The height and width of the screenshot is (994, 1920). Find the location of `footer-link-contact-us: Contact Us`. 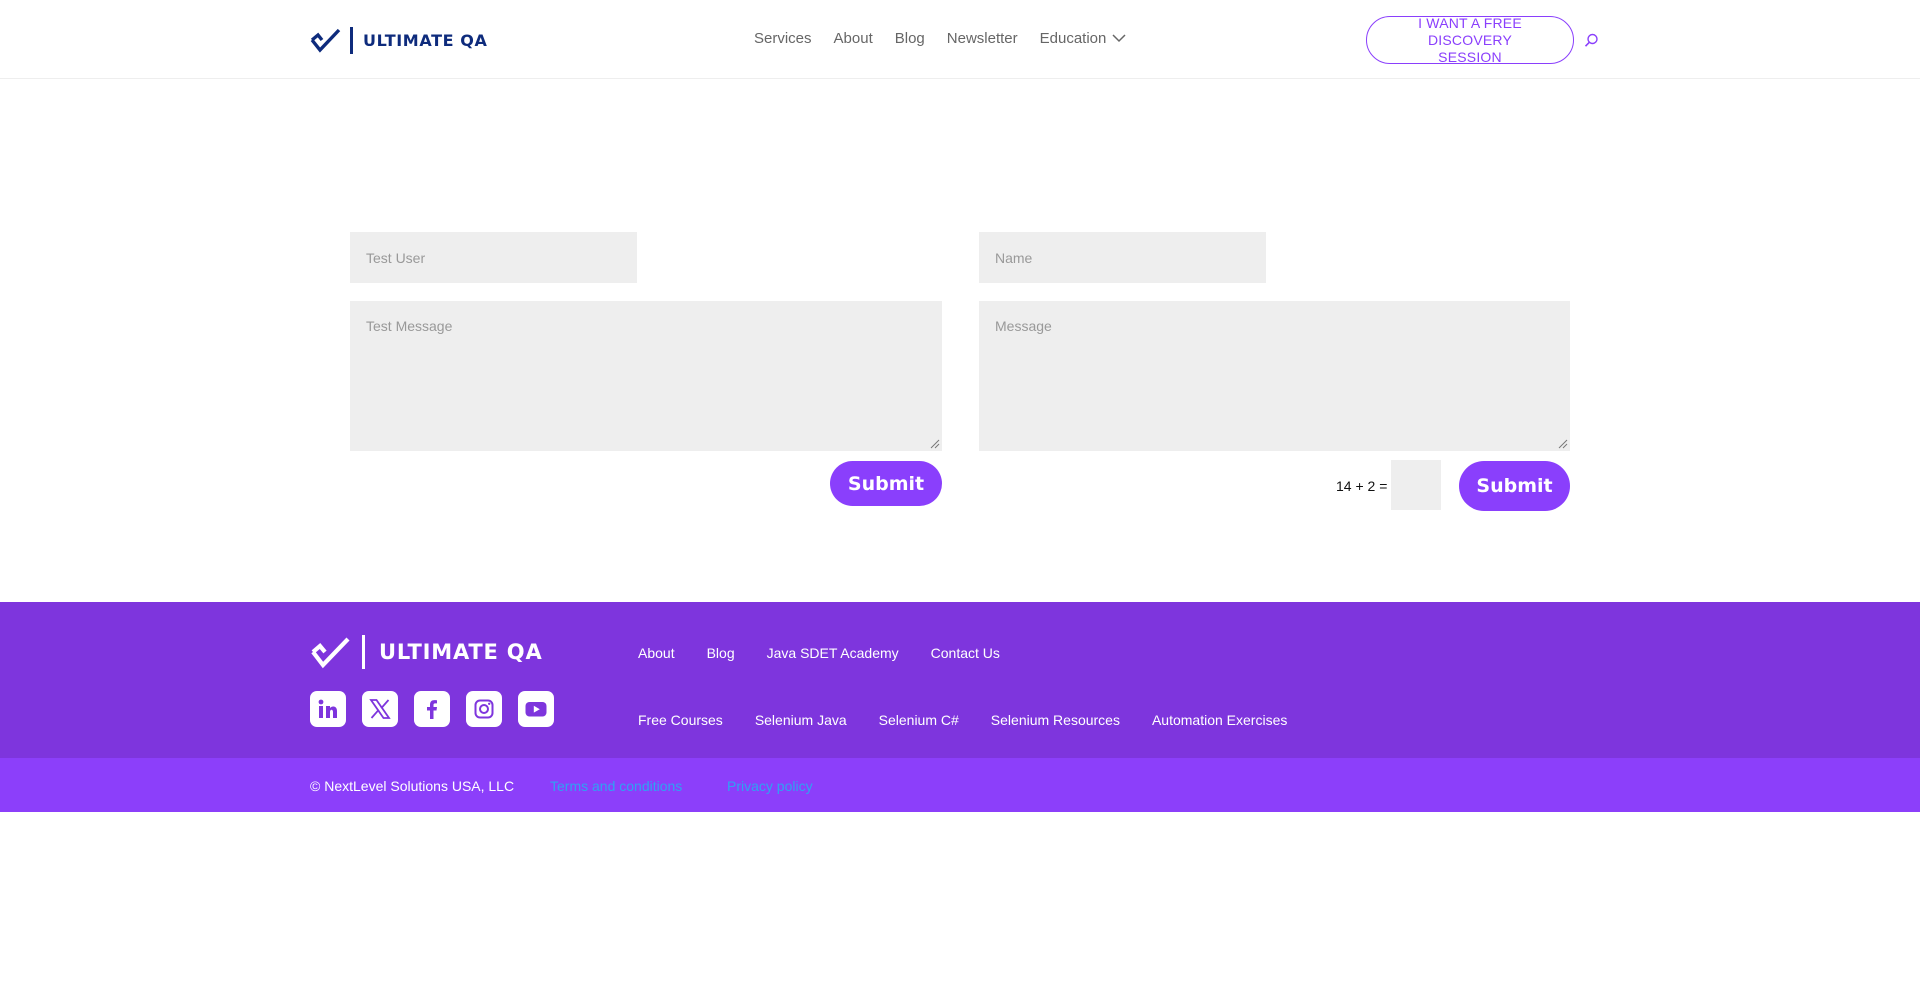

footer-link-contact-us: Contact Us is located at coordinates (965, 653).